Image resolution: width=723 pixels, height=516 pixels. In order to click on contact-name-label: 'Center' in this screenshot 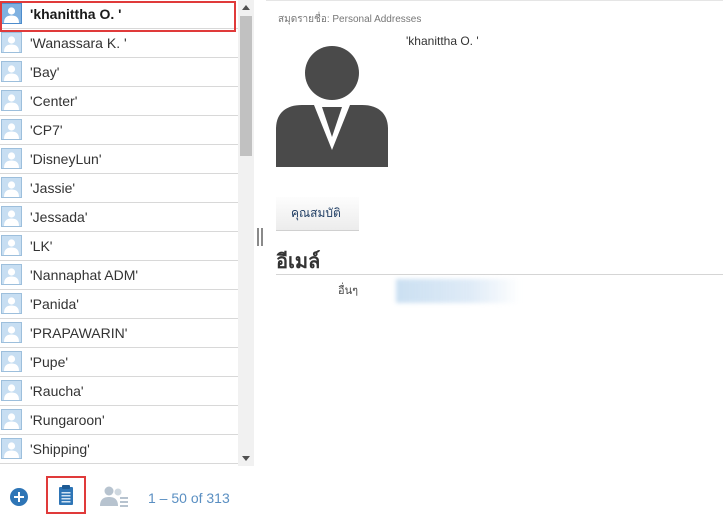, I will do `click(54, 101)`.